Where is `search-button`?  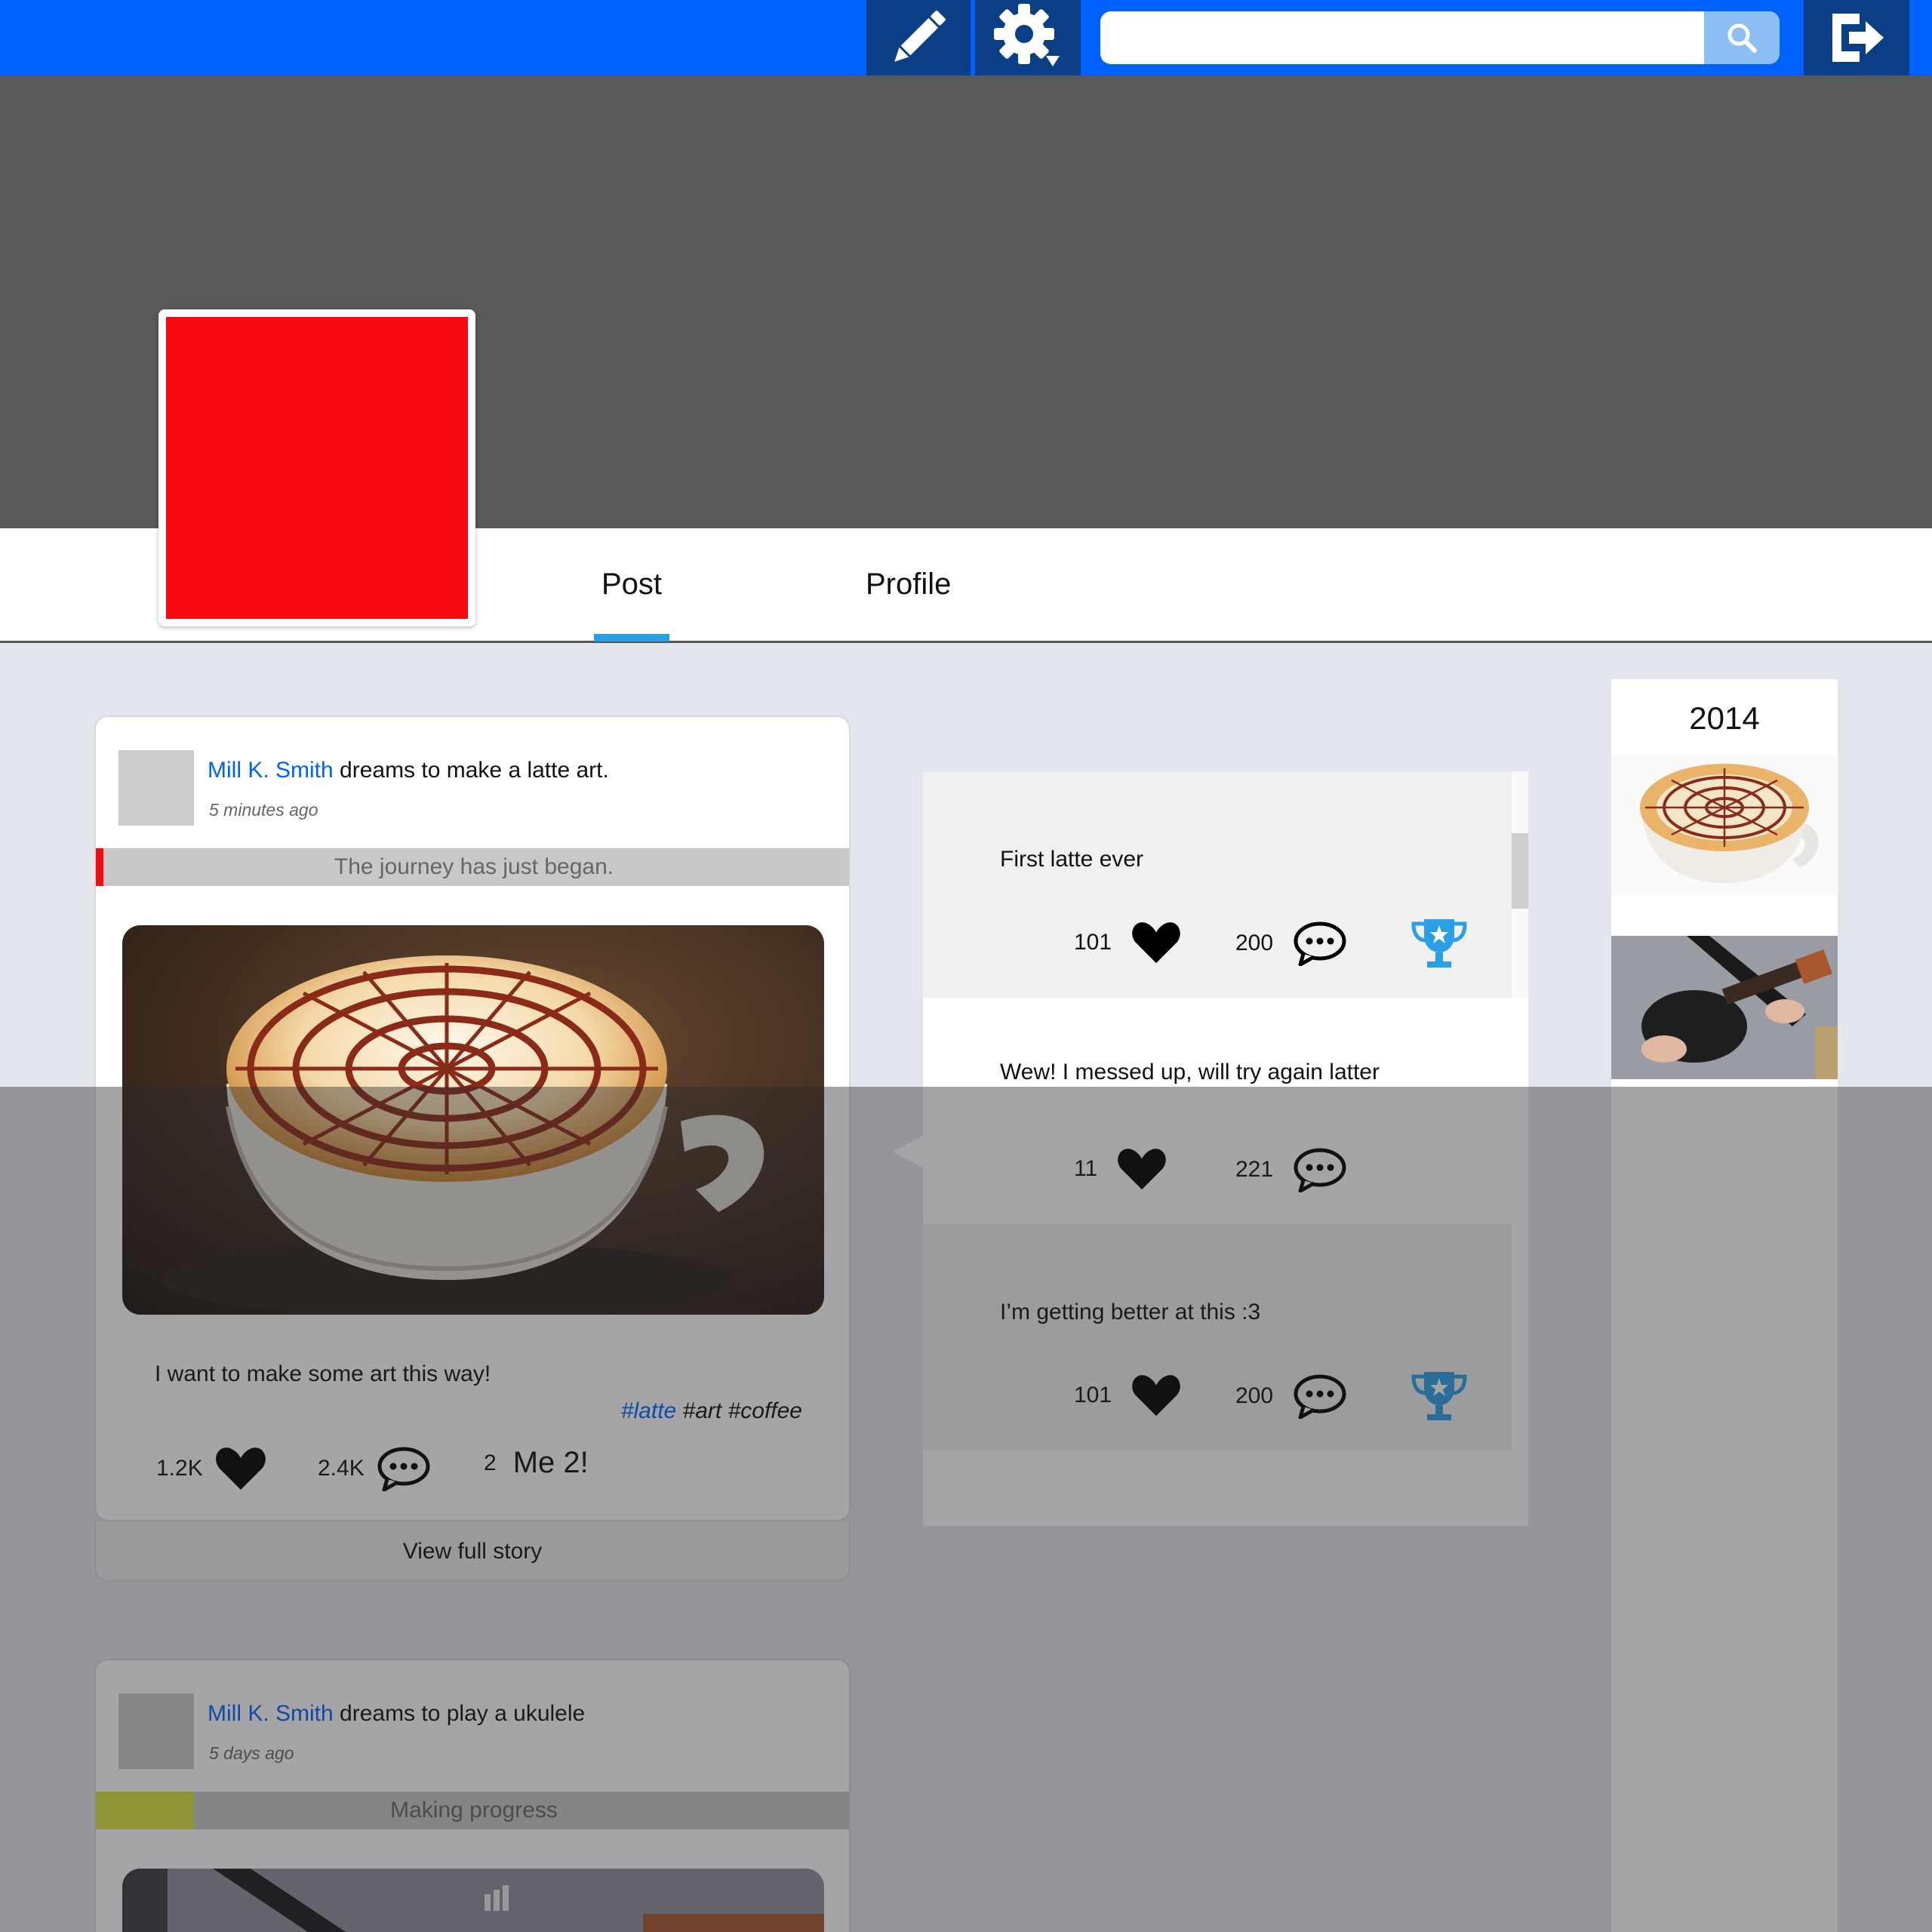
search-button is located at coordinates (1742, 37).